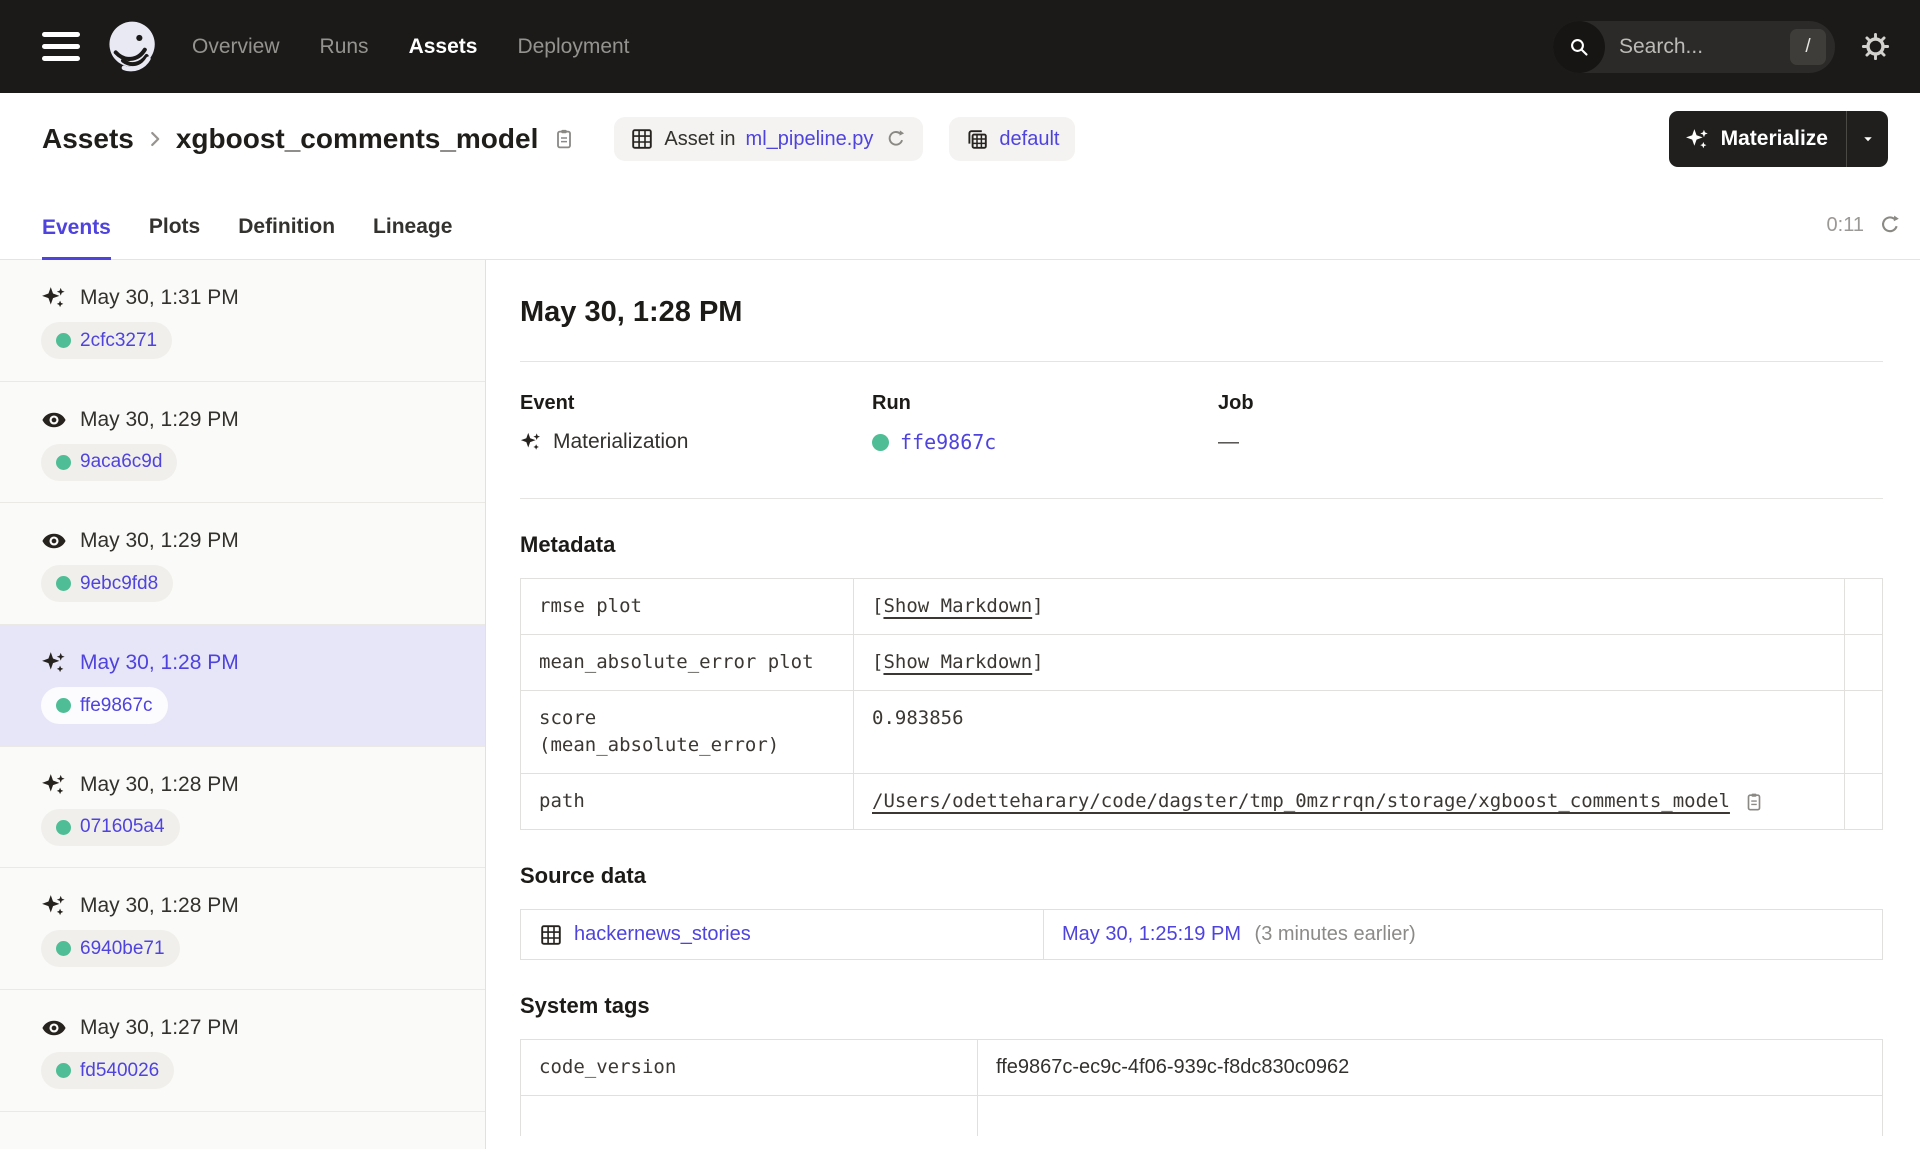  What do you see at coordinates (1151, 934) in the screenshot?
I see `source-timestamp-link: May 30, 1:25:19 PM` at bounding box center [1151, 934].